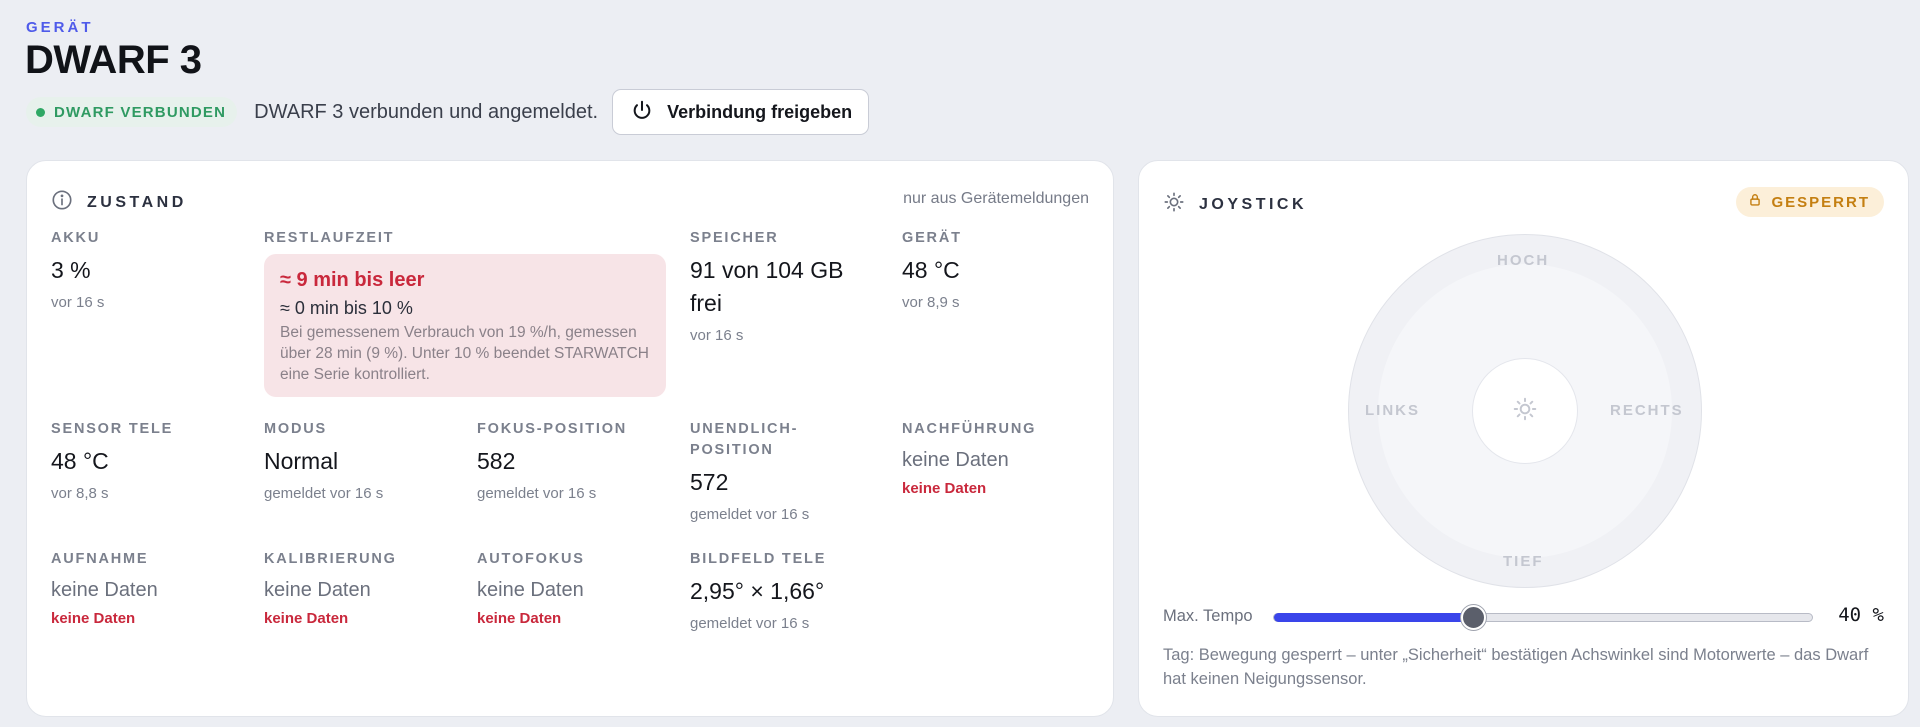  Describe the element at coordinates (100, 559) in the screenshot. I see `recording-label: AUFNAHME` at that location.